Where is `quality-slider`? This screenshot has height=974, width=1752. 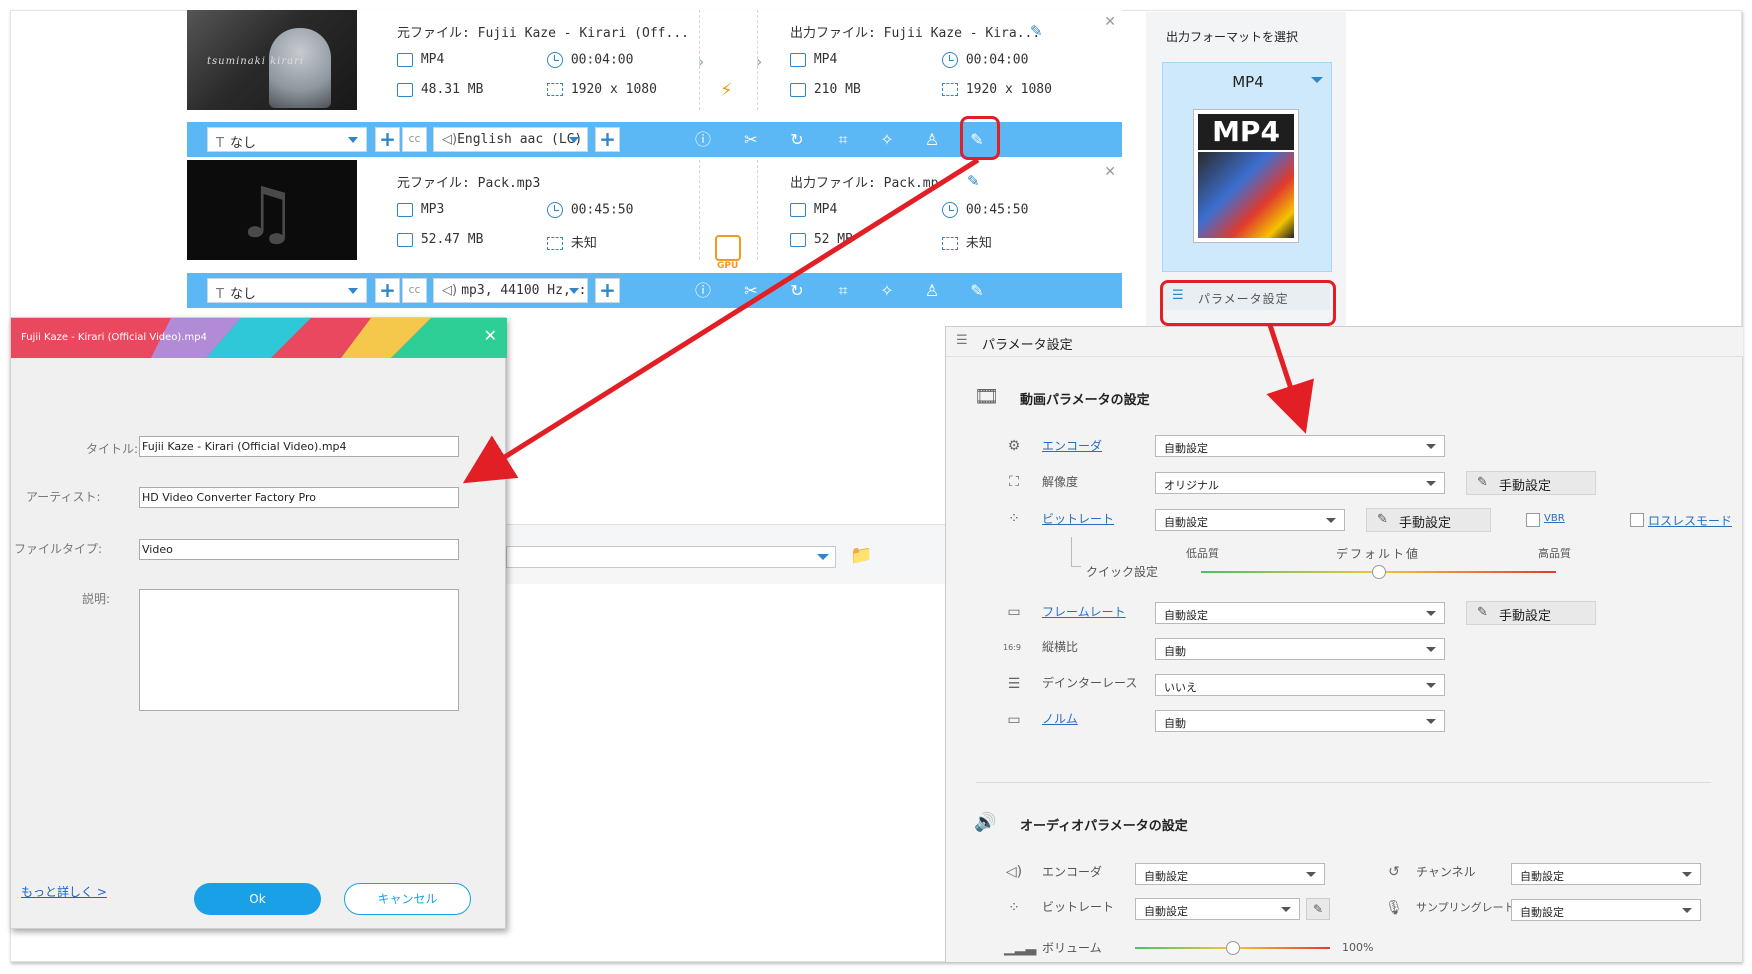
quality-slider is located at coordinates (1378, 572).